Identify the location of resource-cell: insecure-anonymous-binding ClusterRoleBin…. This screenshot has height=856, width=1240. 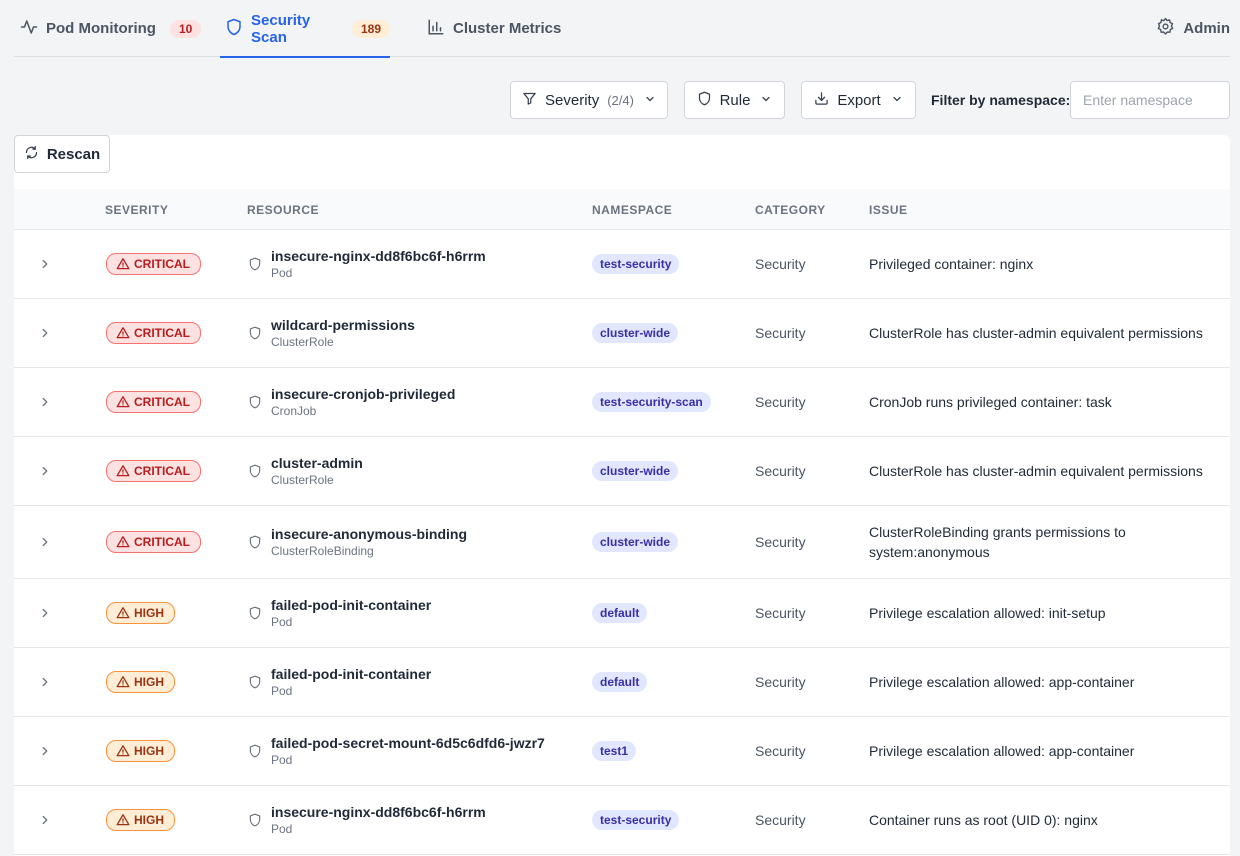
(357, 542).